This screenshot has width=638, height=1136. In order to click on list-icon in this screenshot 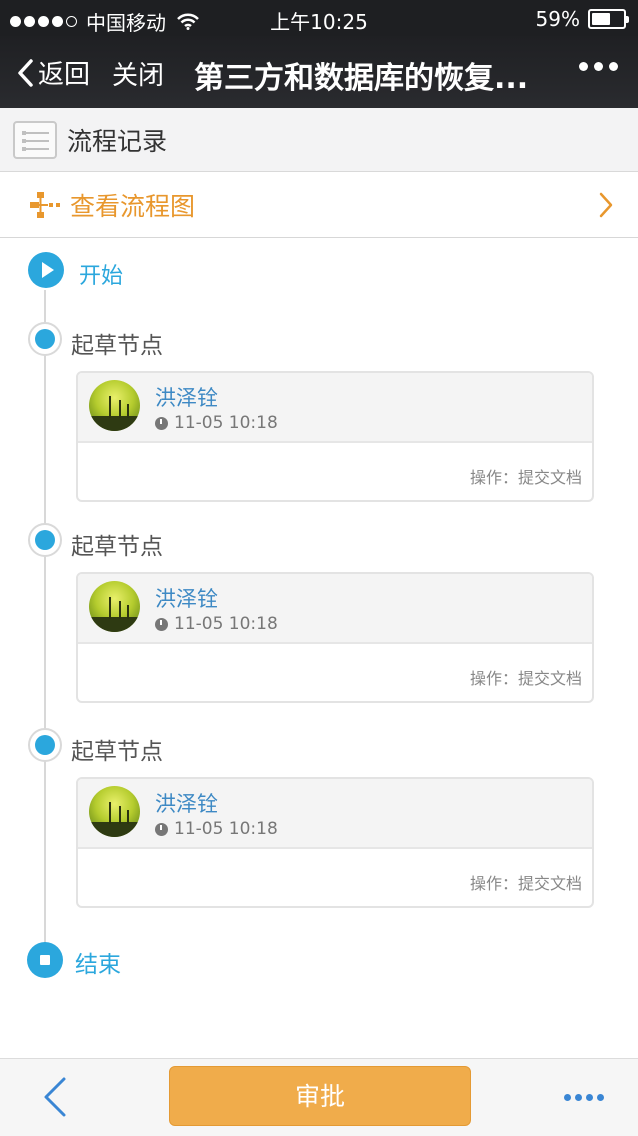, I will do `click(35, 139)`.